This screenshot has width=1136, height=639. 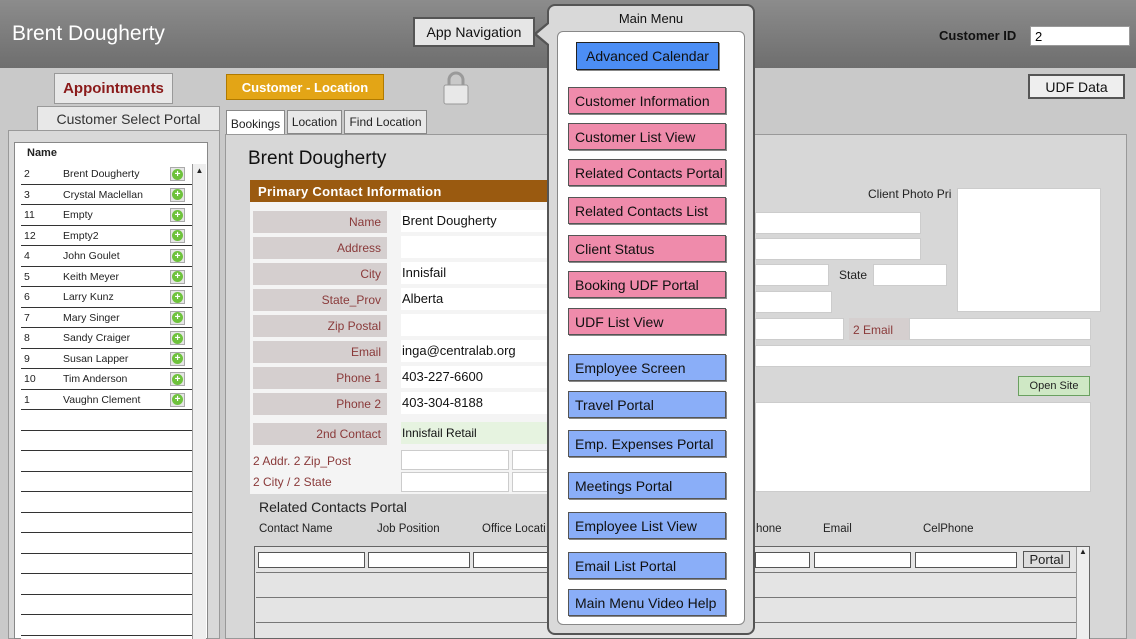 What do you see at coordinates (455, 482) in the screenshot?
I see `city2-input` at bounding box center [455, 482].